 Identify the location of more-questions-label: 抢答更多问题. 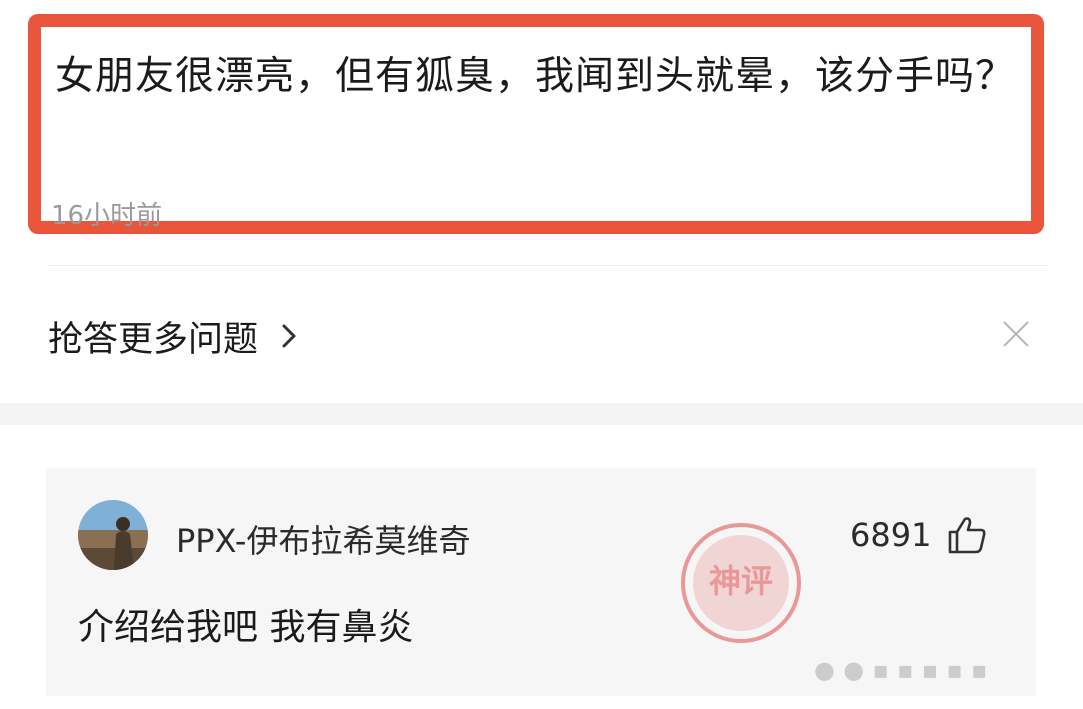
(153, 339).